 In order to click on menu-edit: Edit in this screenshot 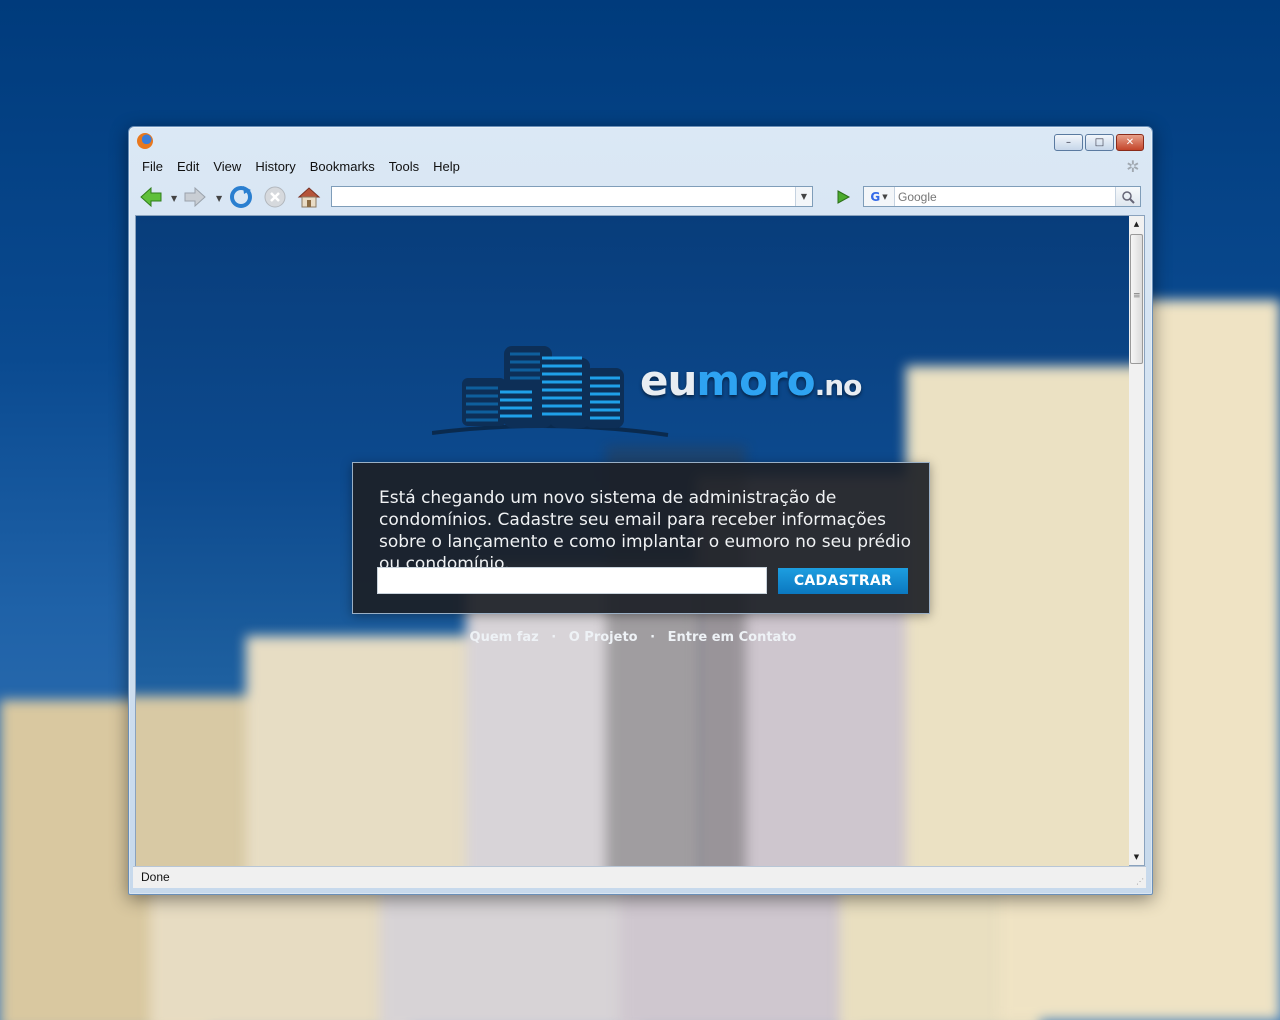, I will do `click(188, 166)`.